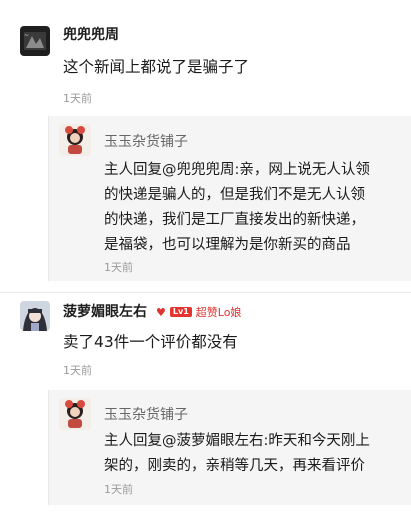 This screenshot has height=520, width=411. Describe the element at coordinates (234, 195) in the screenshot. I see `reply-line: 的快递是骗人的，但是我们不是无人认领` at that location.